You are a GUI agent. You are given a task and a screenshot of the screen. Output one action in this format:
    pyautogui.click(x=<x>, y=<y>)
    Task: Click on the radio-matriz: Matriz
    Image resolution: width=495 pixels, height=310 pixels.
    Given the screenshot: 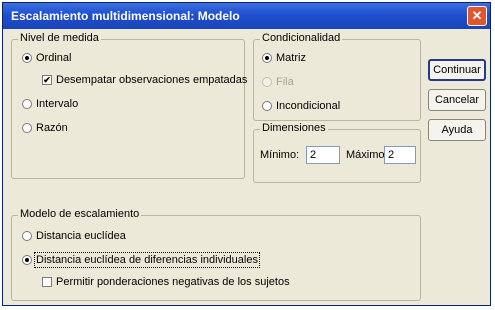 What is the action you would take?
    pyautogui.click(x=284, y=58)
    